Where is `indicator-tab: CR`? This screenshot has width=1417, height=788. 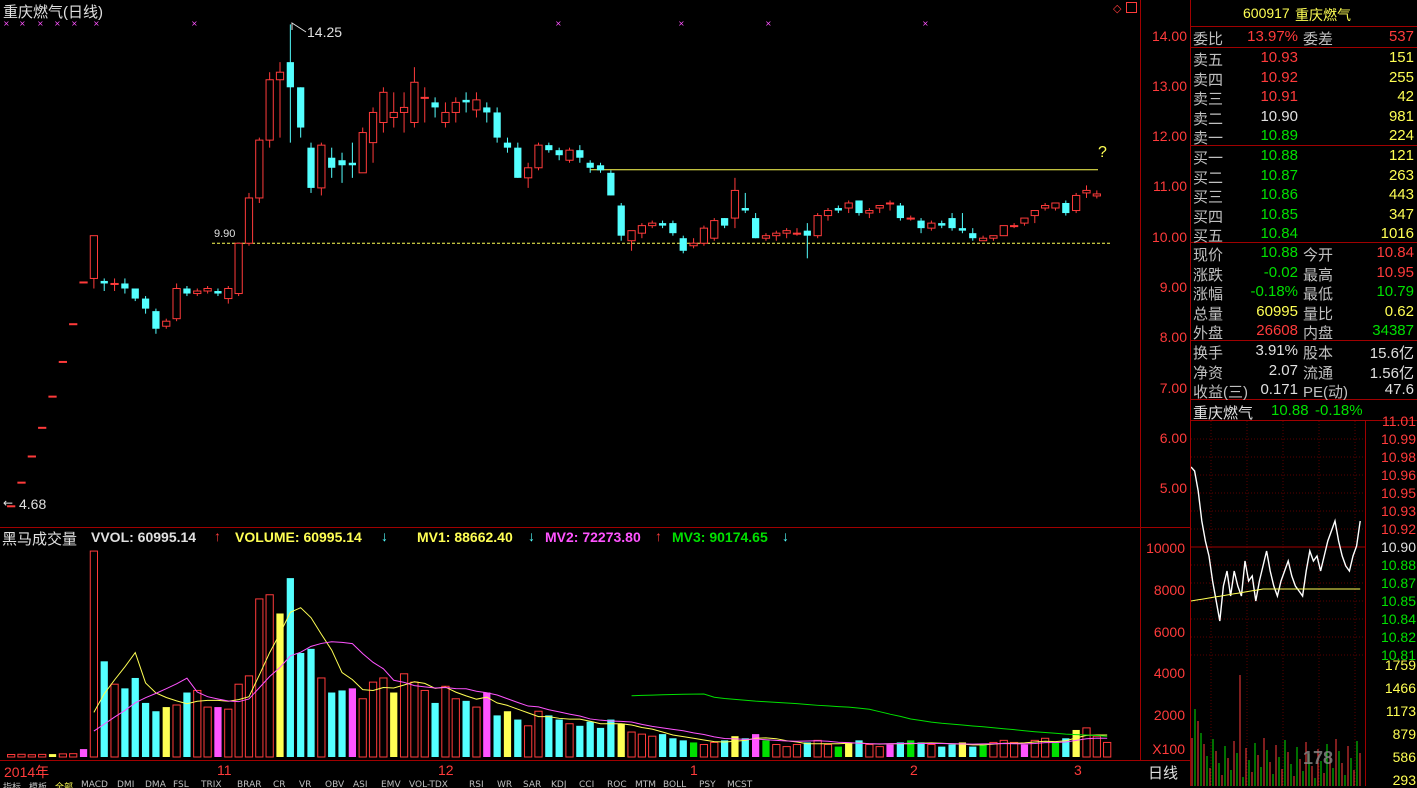
indicator-tab: CR is located at coordinates (284, 784).